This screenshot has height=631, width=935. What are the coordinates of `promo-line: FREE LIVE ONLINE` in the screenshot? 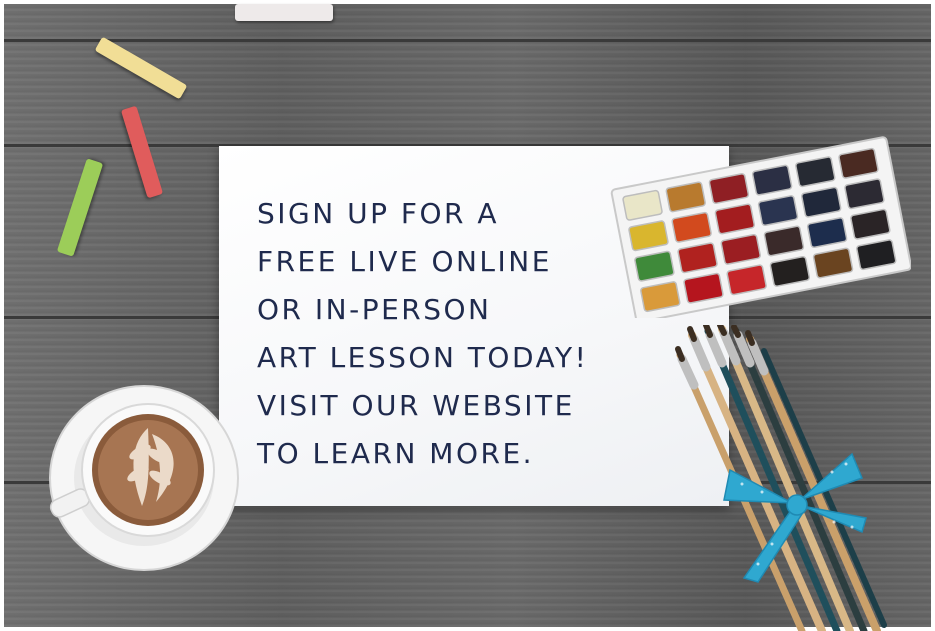 It's located at (404, 261).